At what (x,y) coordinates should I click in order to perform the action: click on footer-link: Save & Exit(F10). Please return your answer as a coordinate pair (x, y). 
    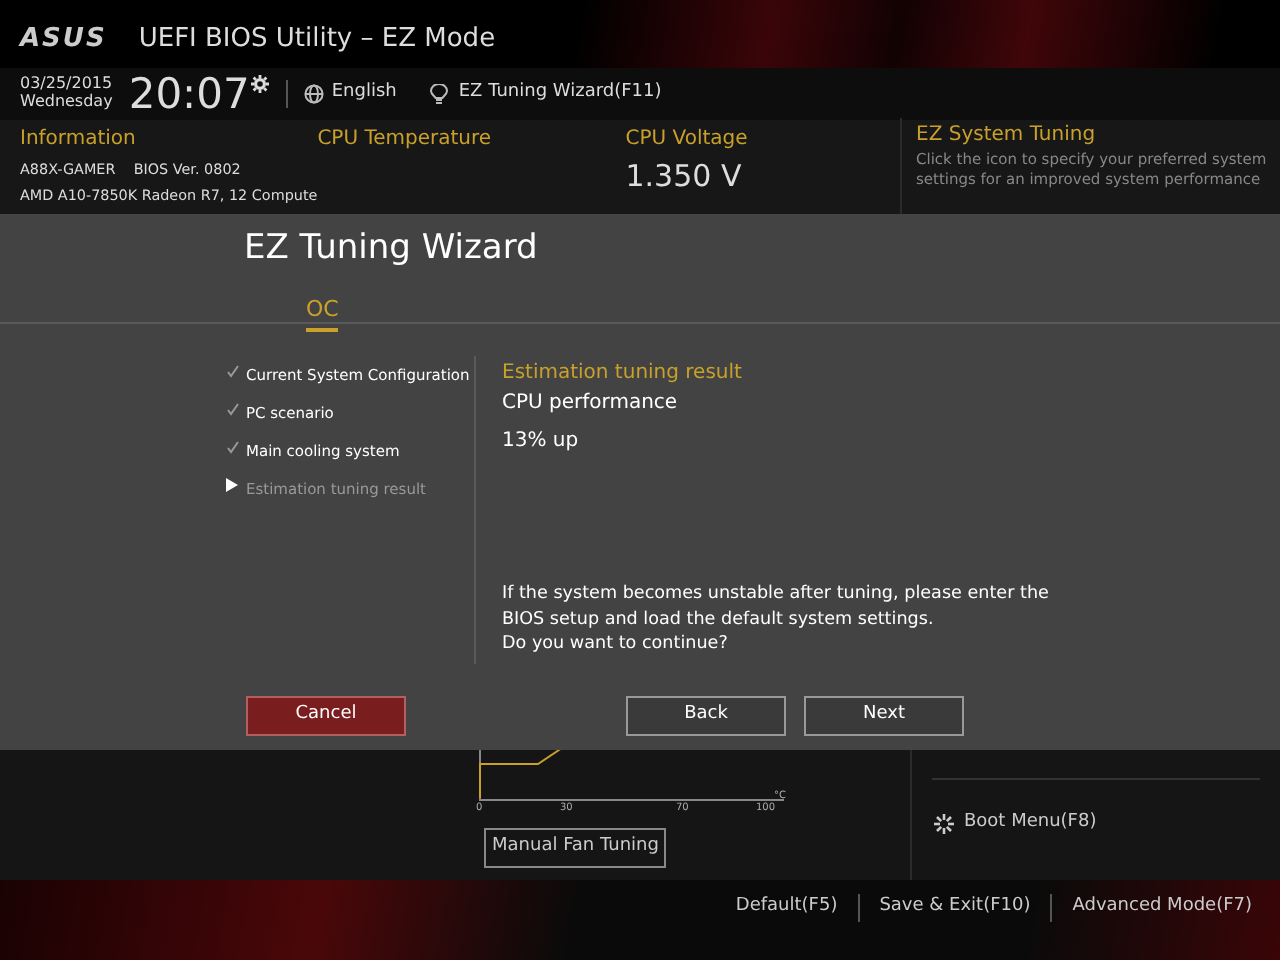
    Looking at the image, I should click on (955, 908).